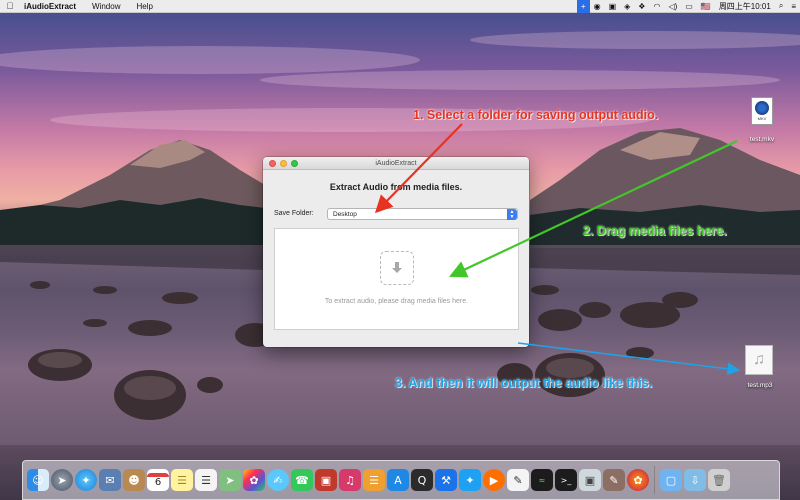 The width and height of the screenshot is (800, 500). I want to click on menu-help: Help, so click(144, 6).